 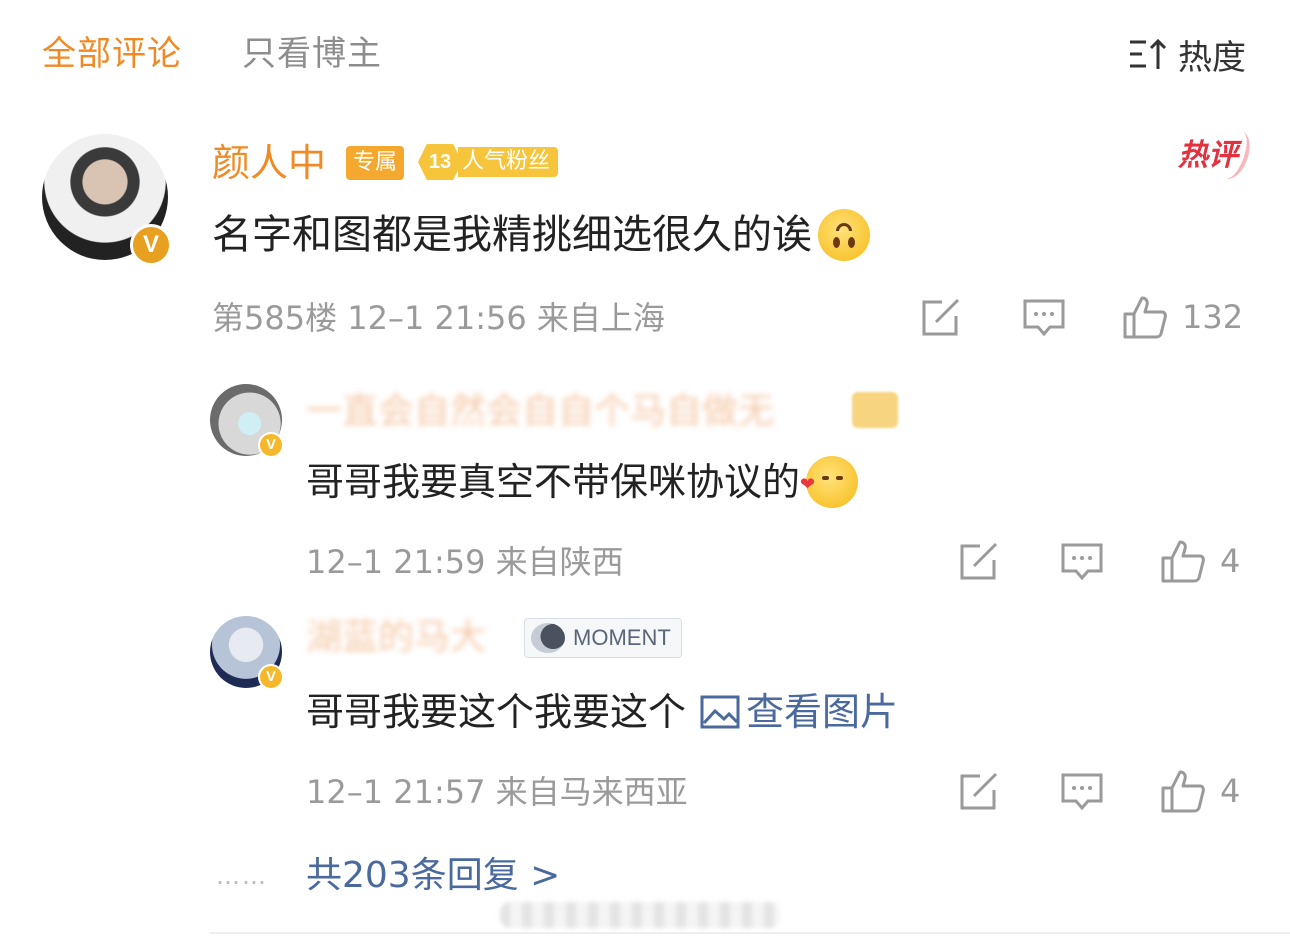 I want to click on moment-badge: MOMENT, so click(x=603, y=638).